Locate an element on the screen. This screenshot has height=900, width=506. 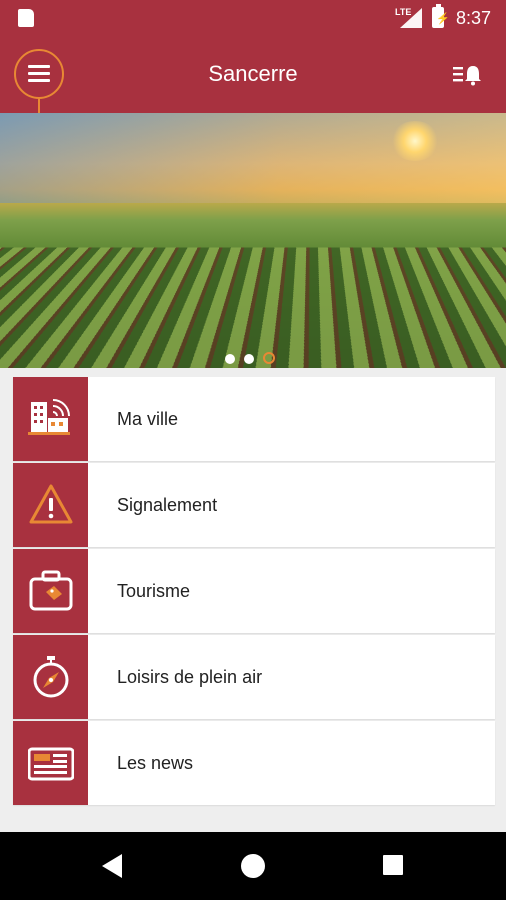
menu-item-loisirs: Loisirs de plein air is located at coordinates (254, 677).